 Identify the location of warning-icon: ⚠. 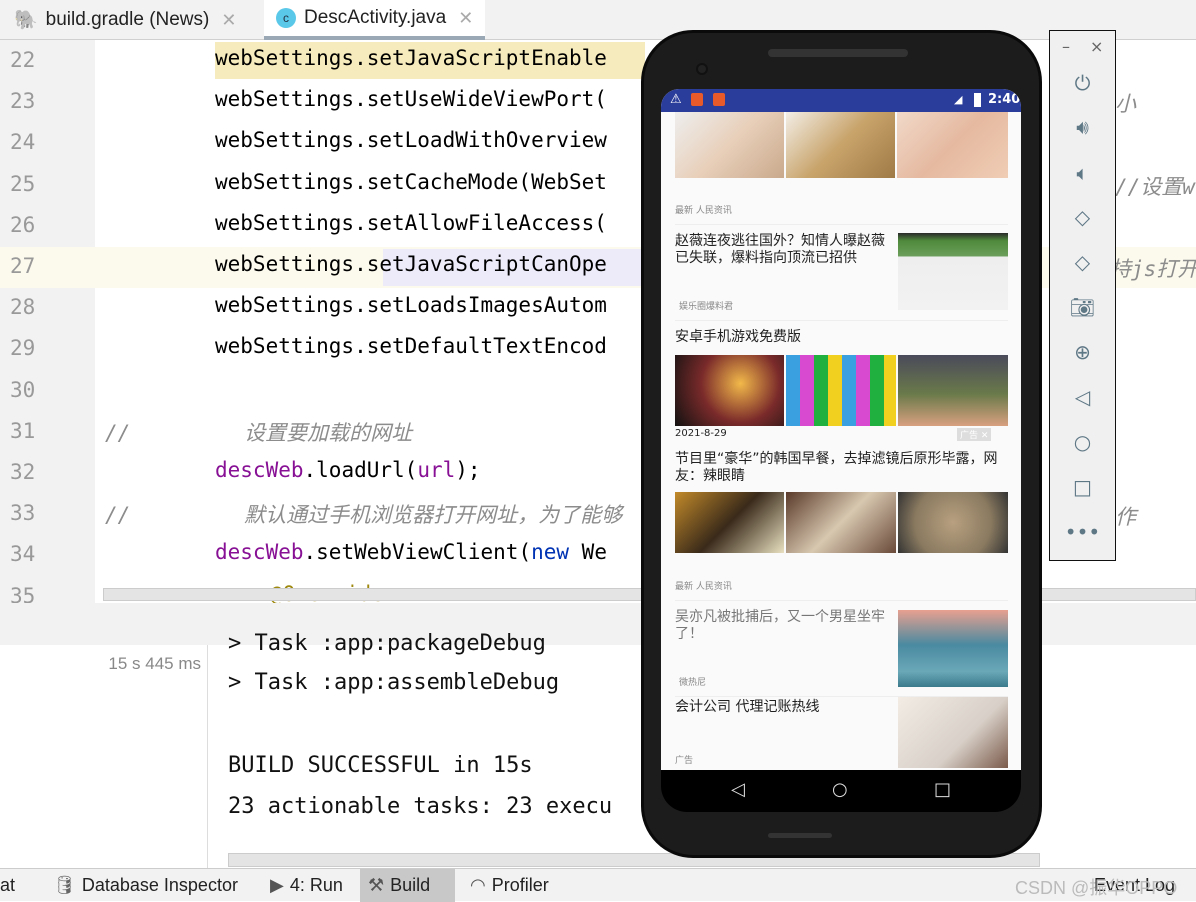
(676, 99).